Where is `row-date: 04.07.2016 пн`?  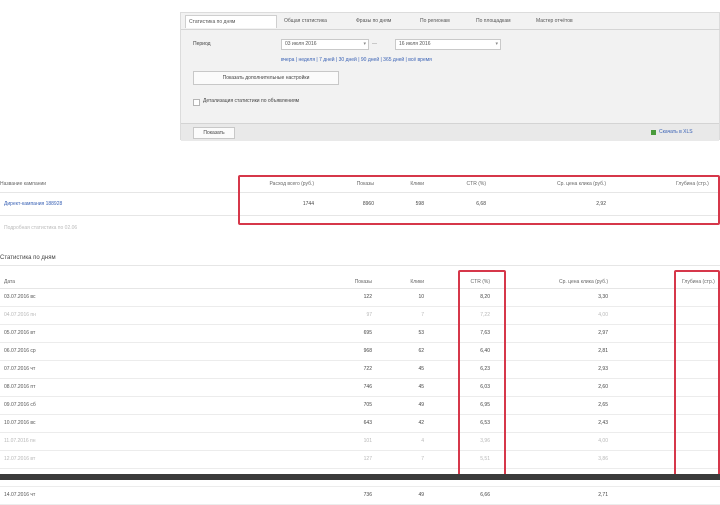 row-date: 04.07.2016 пн is located at coordinates (20, 315).